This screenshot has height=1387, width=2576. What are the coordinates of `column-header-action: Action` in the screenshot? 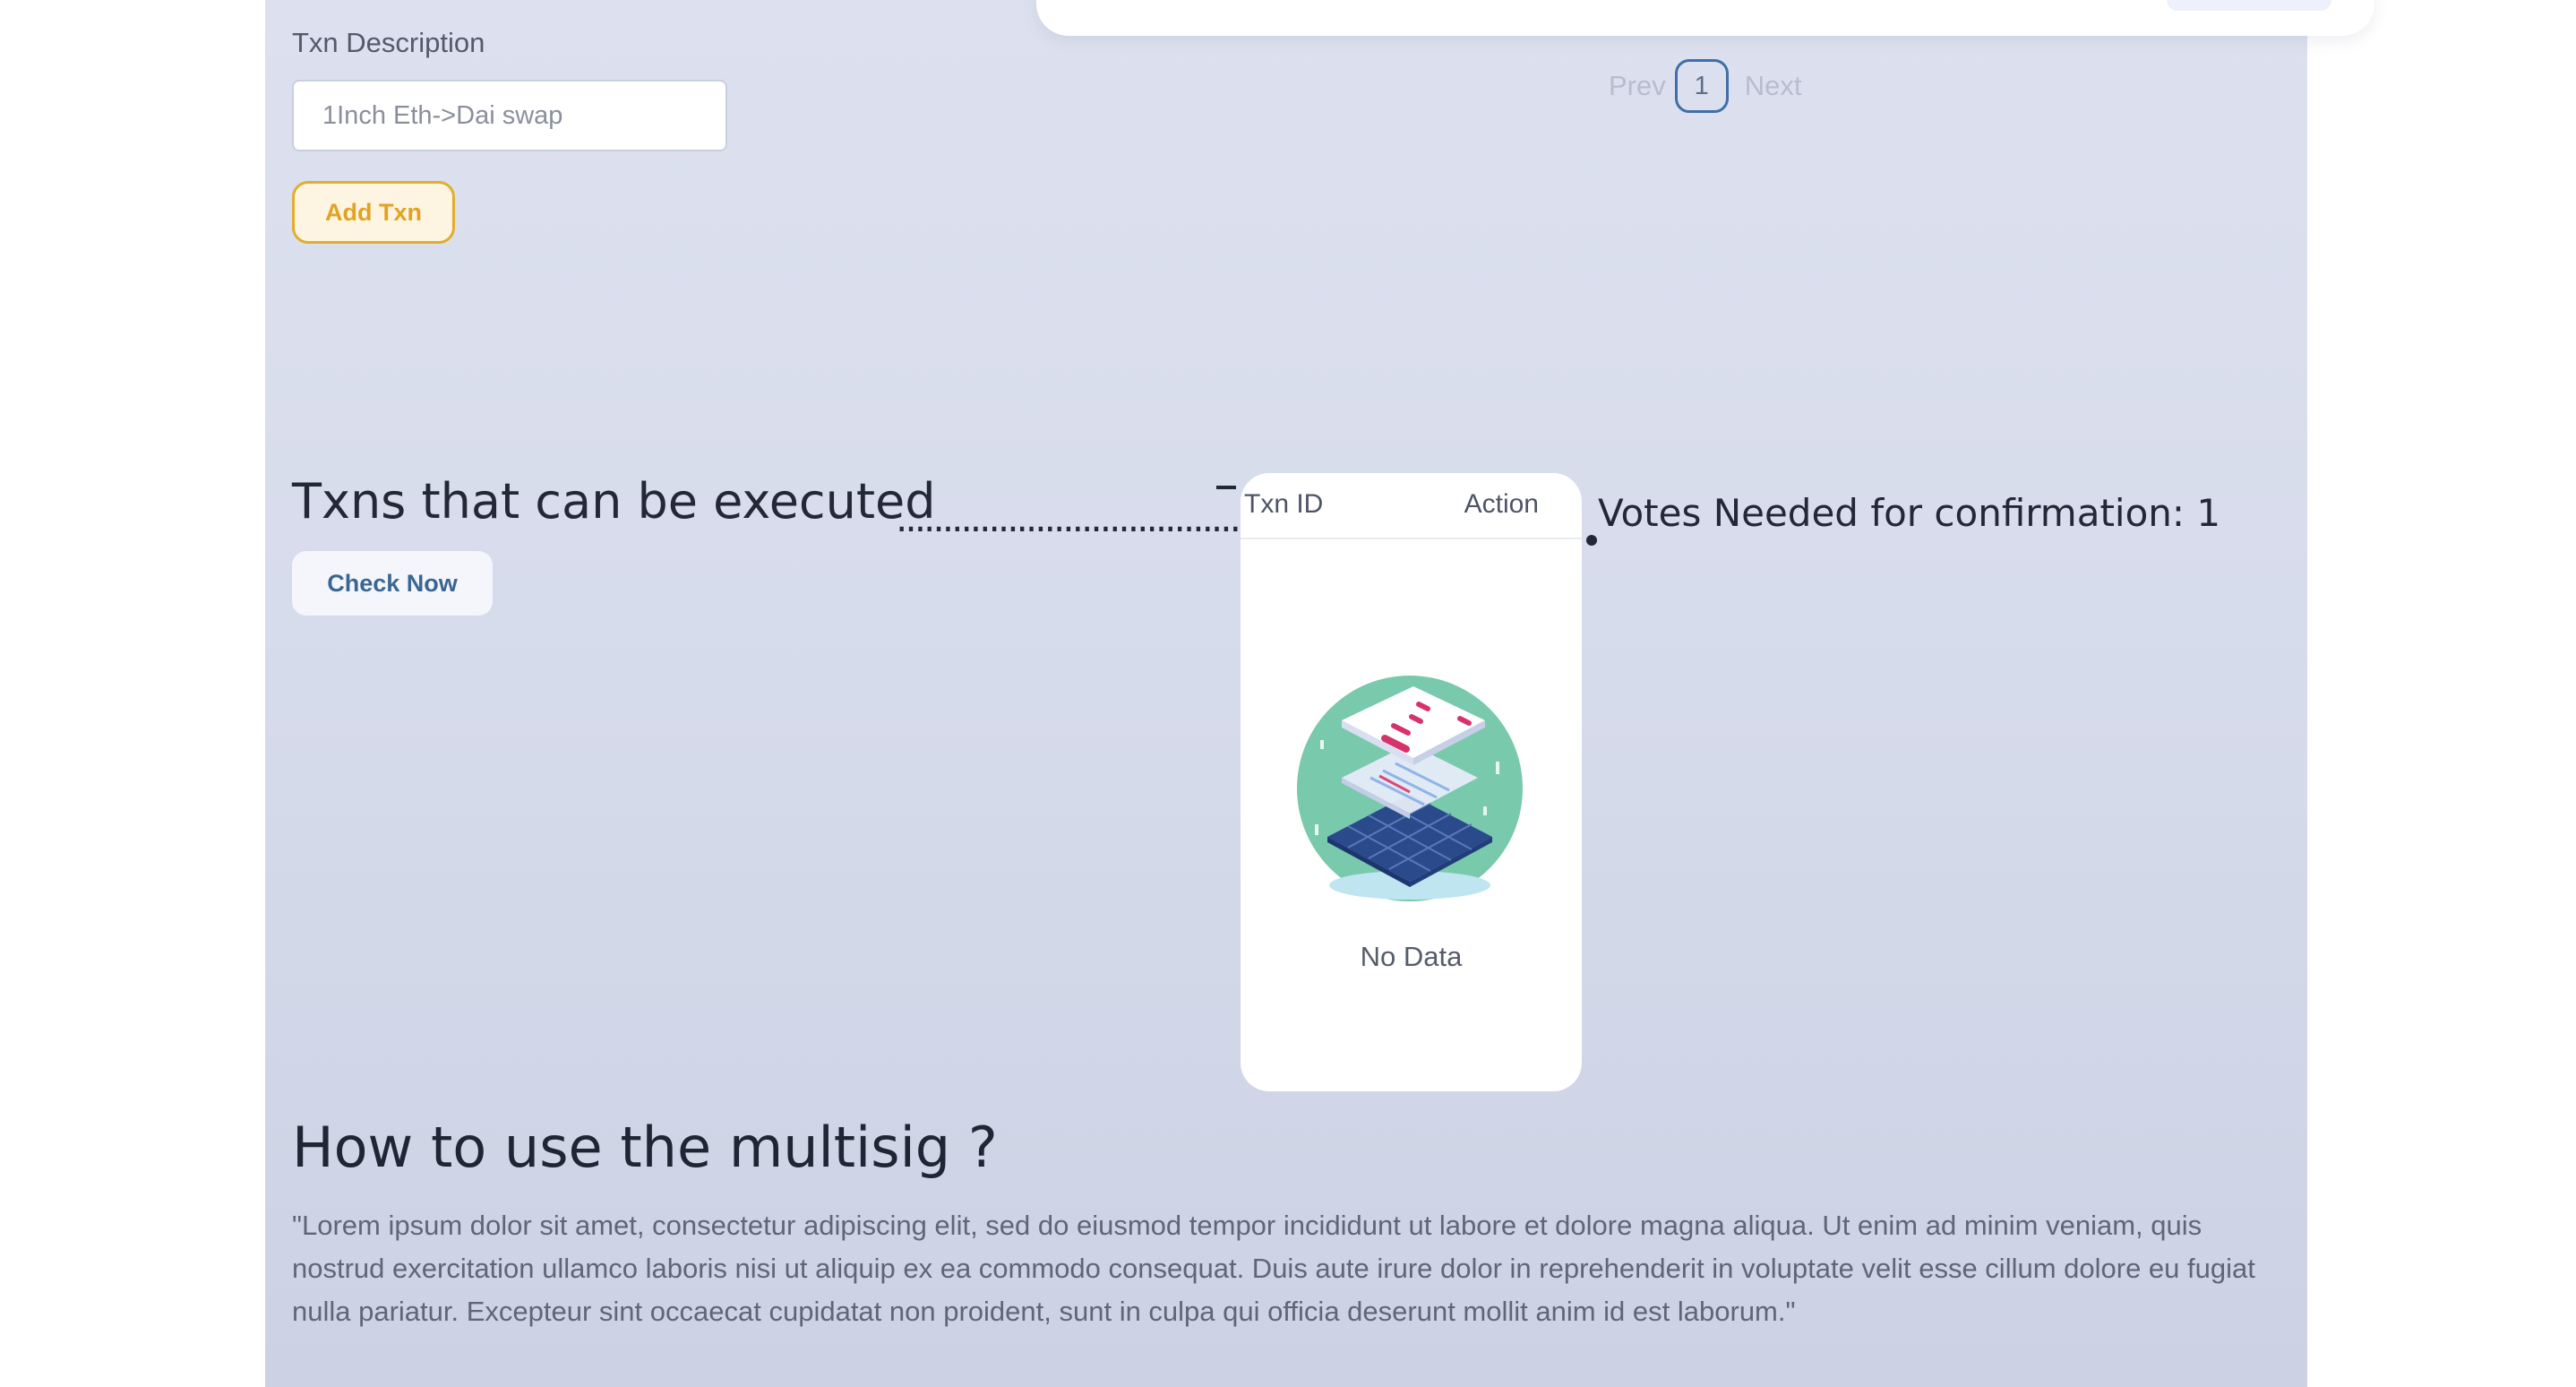 It's located at (1501, 505).